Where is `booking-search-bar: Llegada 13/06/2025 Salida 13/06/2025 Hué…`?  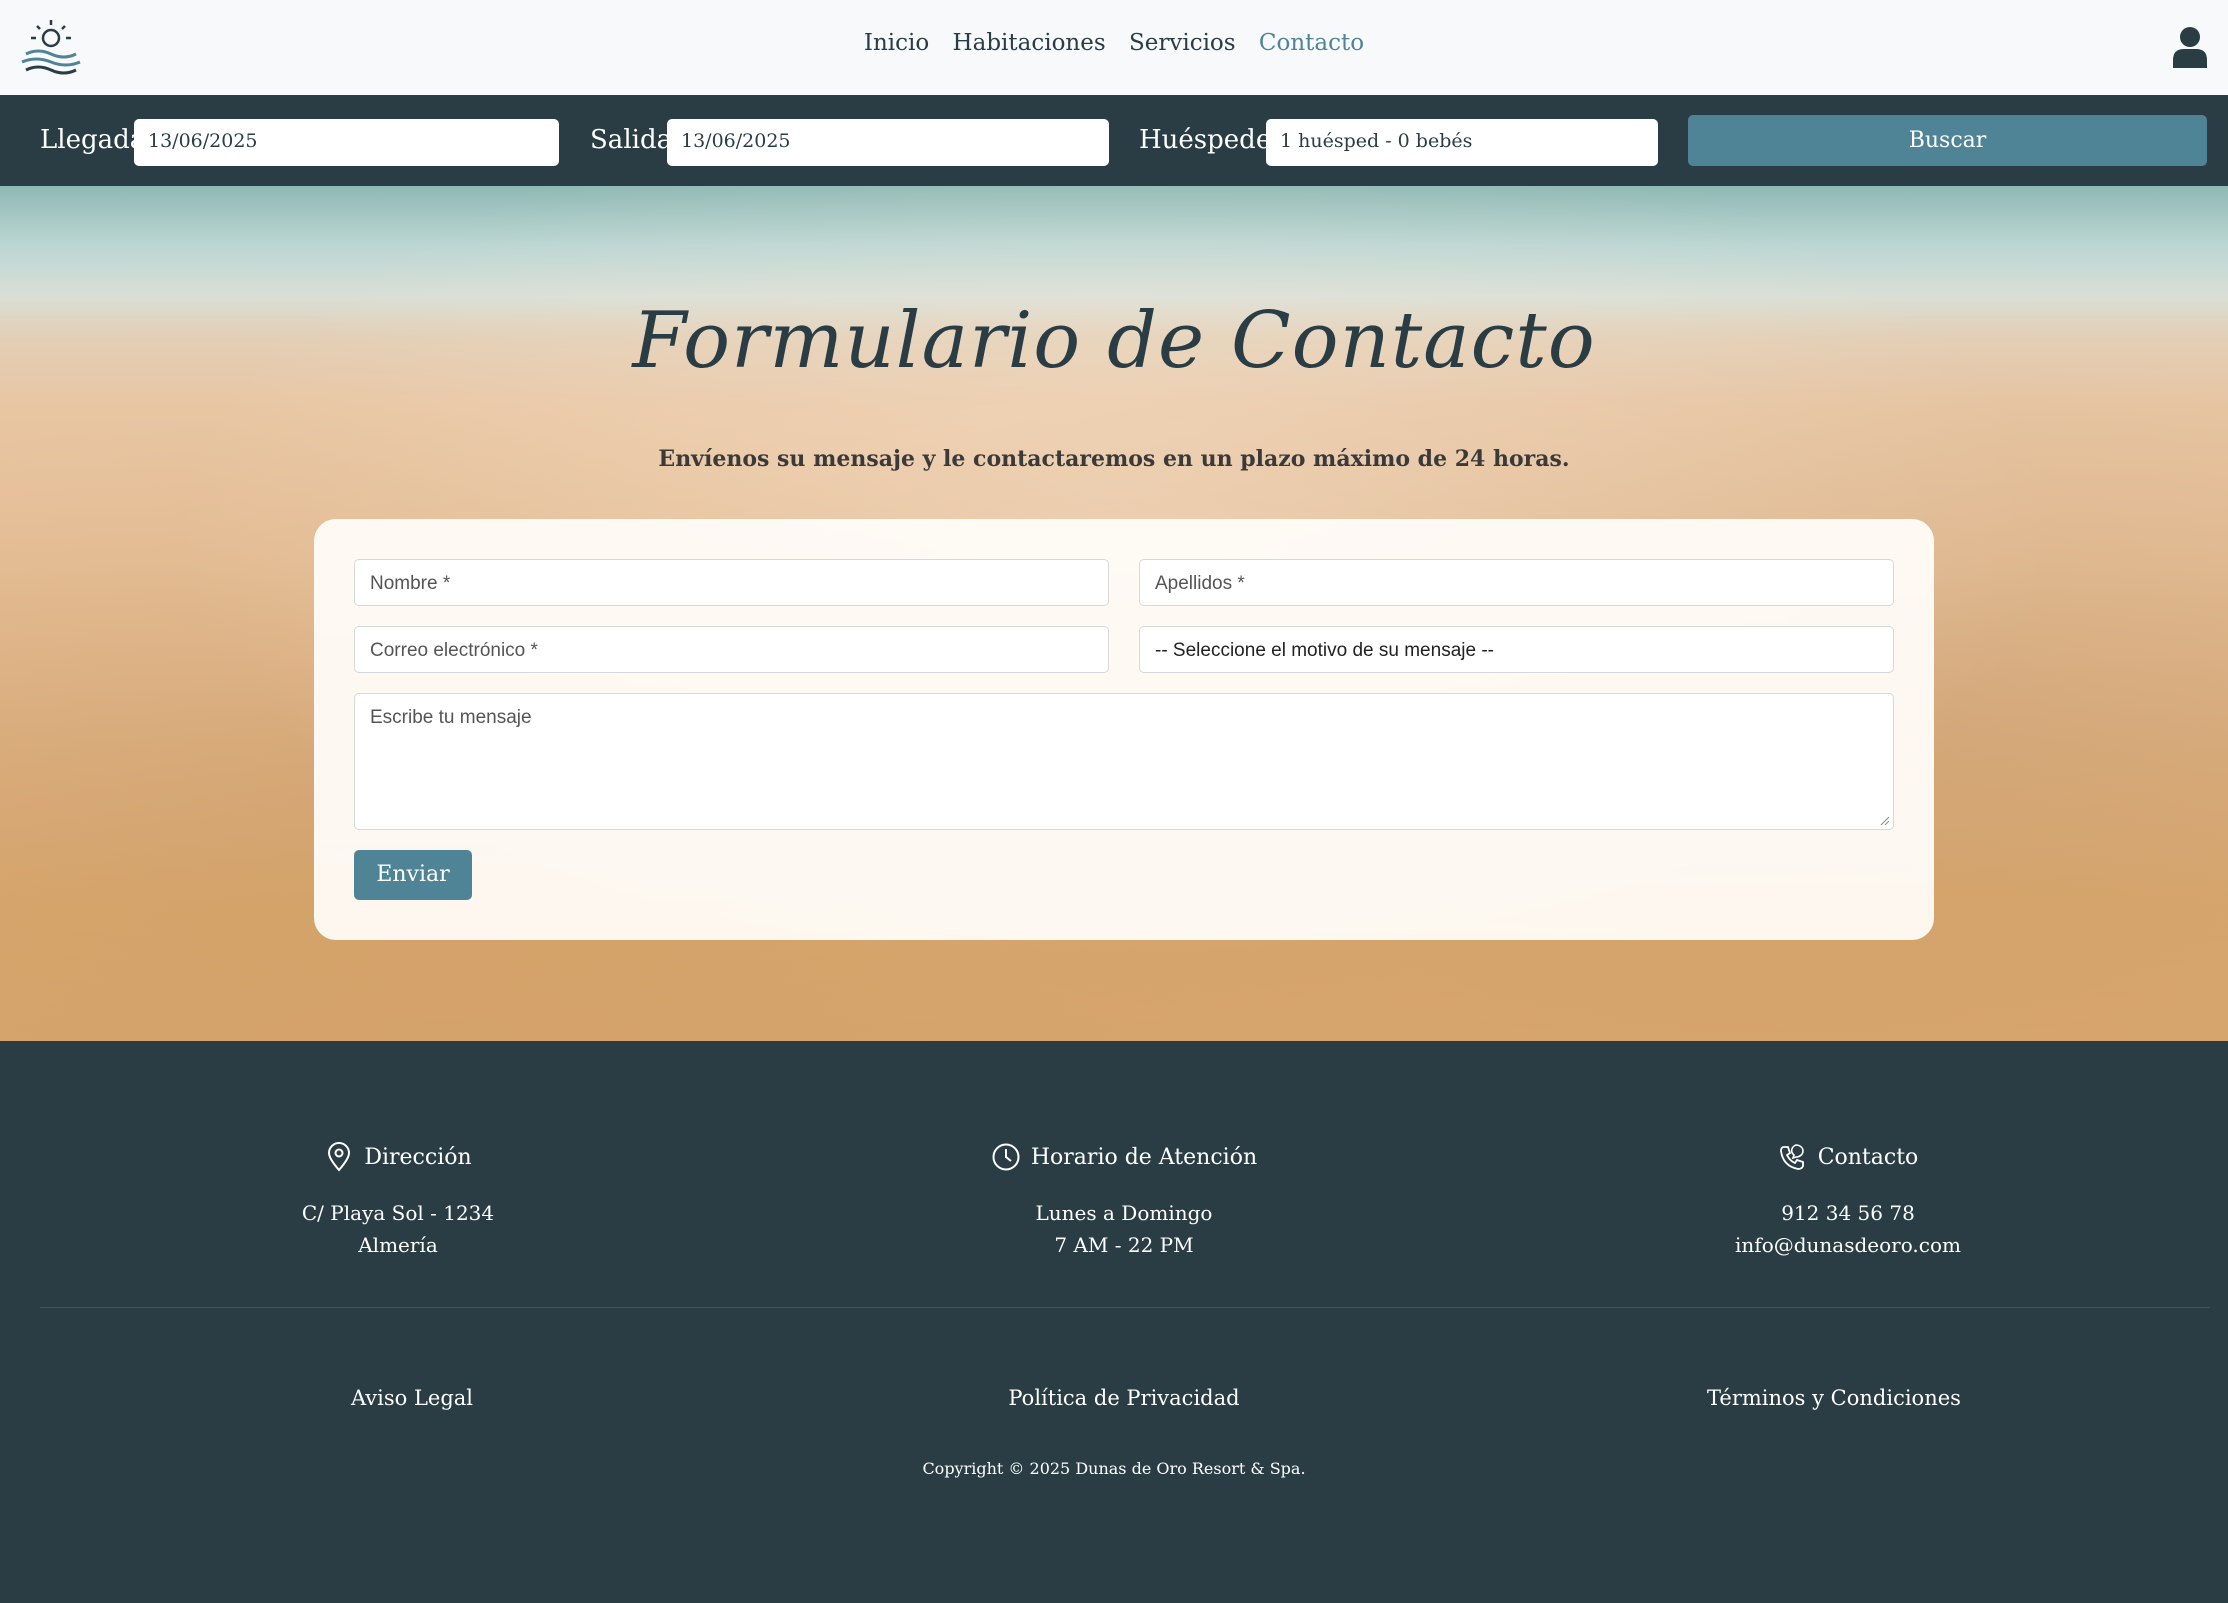 booking-search-bar: Llegada 13/06/2025 Salida 13/06/2025 Hué… is located at coordinates (1114, 140).